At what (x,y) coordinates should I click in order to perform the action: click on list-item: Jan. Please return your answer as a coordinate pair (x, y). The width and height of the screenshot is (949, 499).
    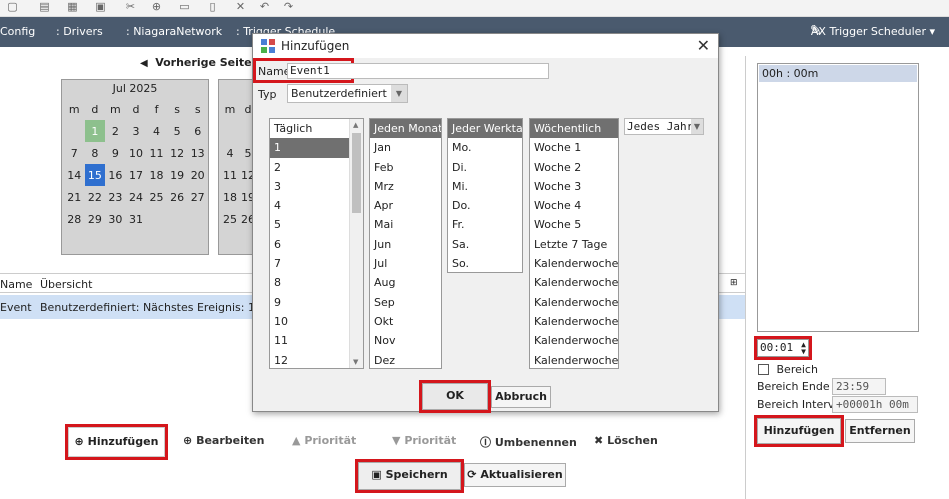
    Looking at the image, I should click on (405, 147).